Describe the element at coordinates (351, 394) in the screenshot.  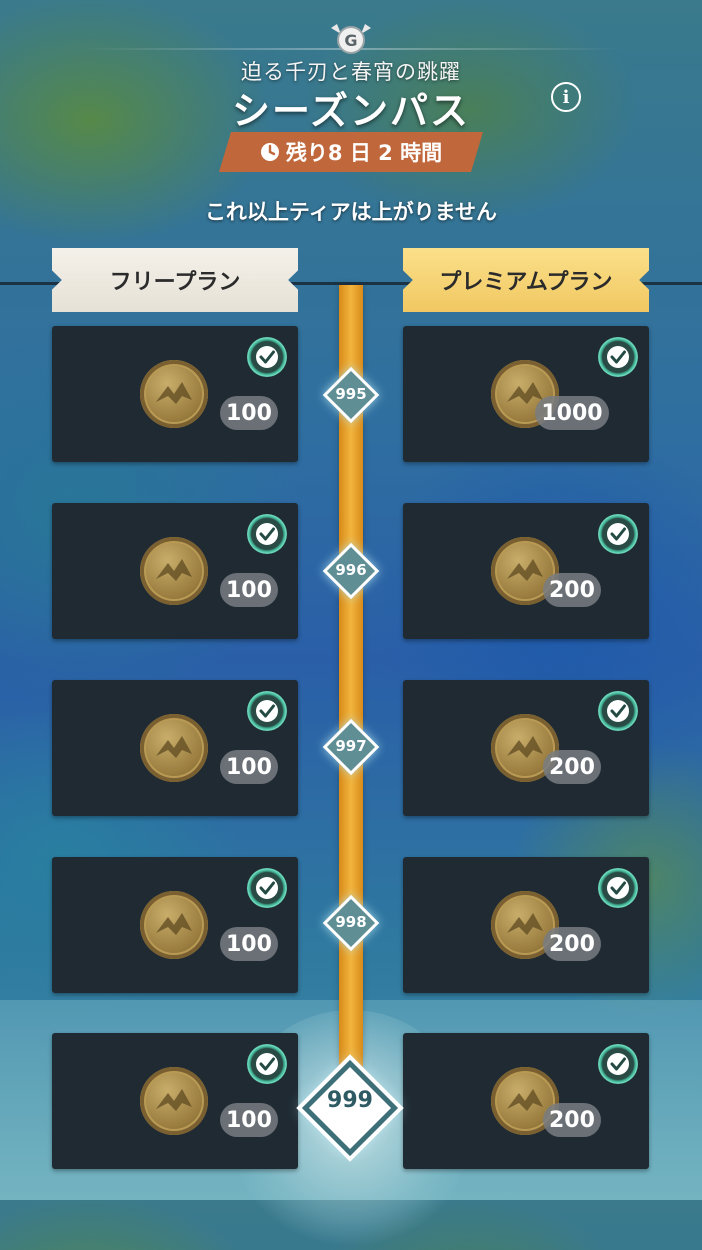
I see `tier-number: 995` at that location.